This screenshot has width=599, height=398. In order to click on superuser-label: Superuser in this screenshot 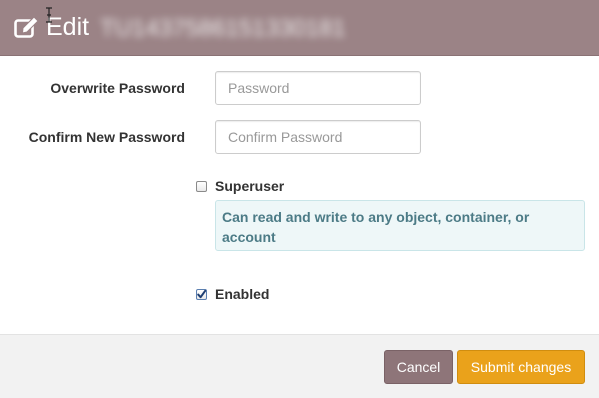, I will do `click(250, 186)`.